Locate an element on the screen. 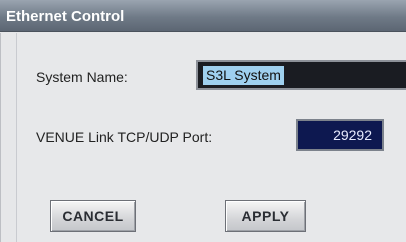  system-name-value: S3L System is located at coordinates (243, 75).